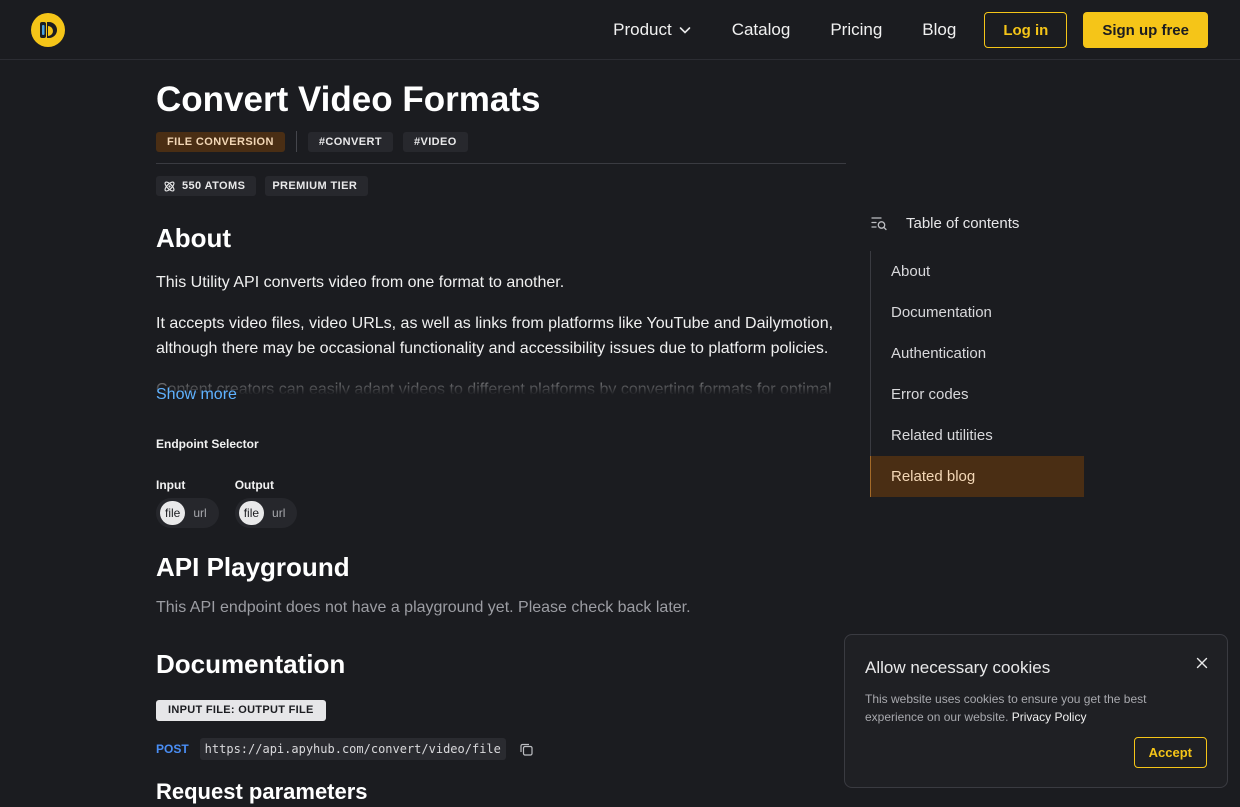 The image size is (1240, 807). Describe the element at coordinates (977, 312) in the screenshot. I see `toc-item-documentation: Documentation` at that location.